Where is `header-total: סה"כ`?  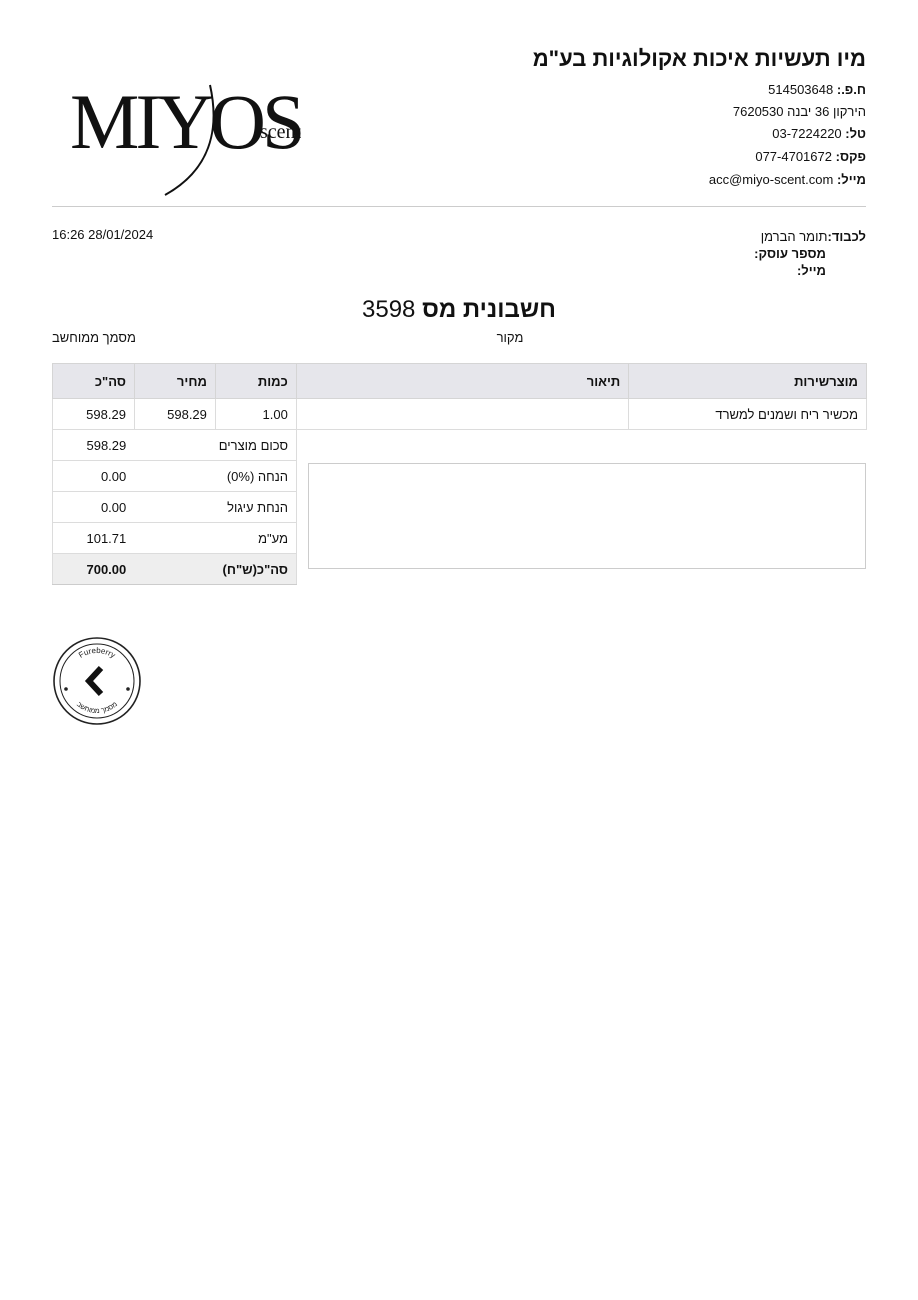
header-total: סה"כ is located at coordinates (93, 381).